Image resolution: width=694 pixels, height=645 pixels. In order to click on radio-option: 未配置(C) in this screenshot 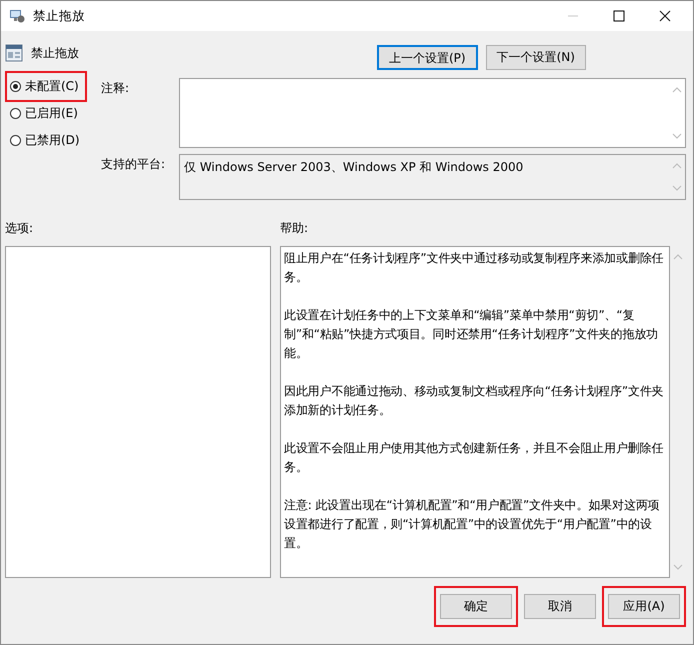, I will do `click(44, 86)`.